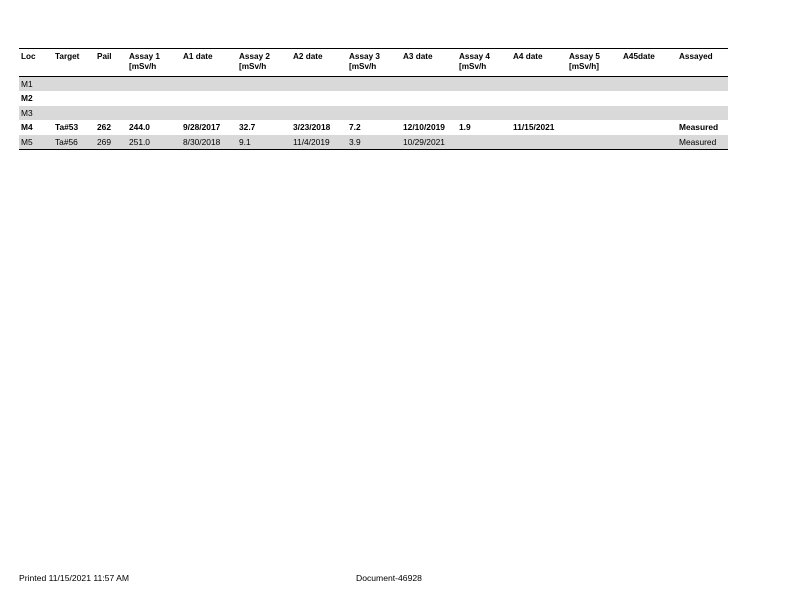 This screenshot has height=612, width=792. I want to click on cell-target: Ta#56, so click(74, 142).